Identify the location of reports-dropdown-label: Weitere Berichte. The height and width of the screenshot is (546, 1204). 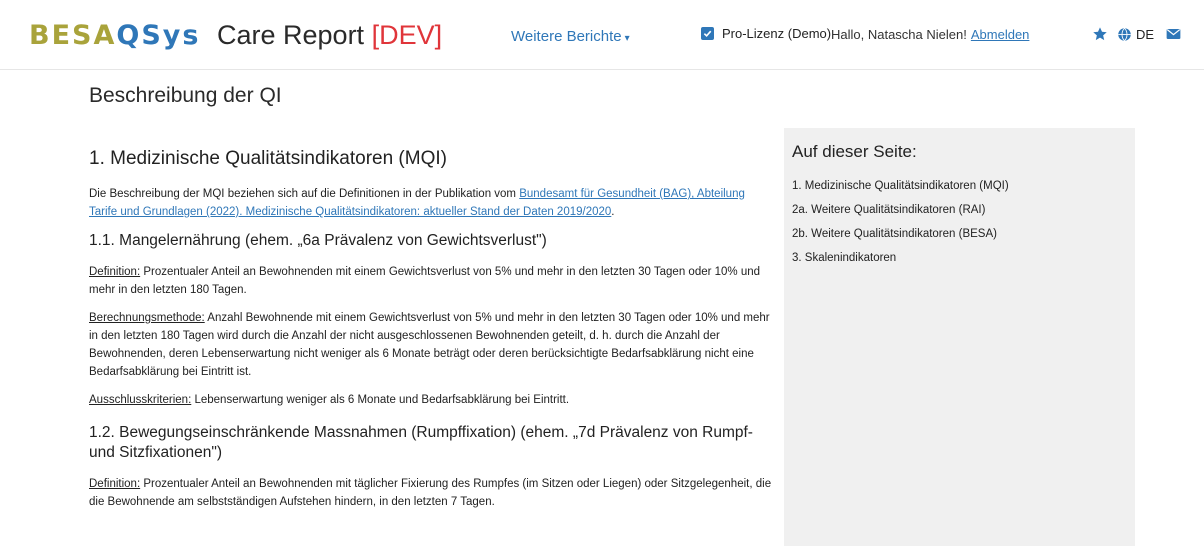
(566, 36).